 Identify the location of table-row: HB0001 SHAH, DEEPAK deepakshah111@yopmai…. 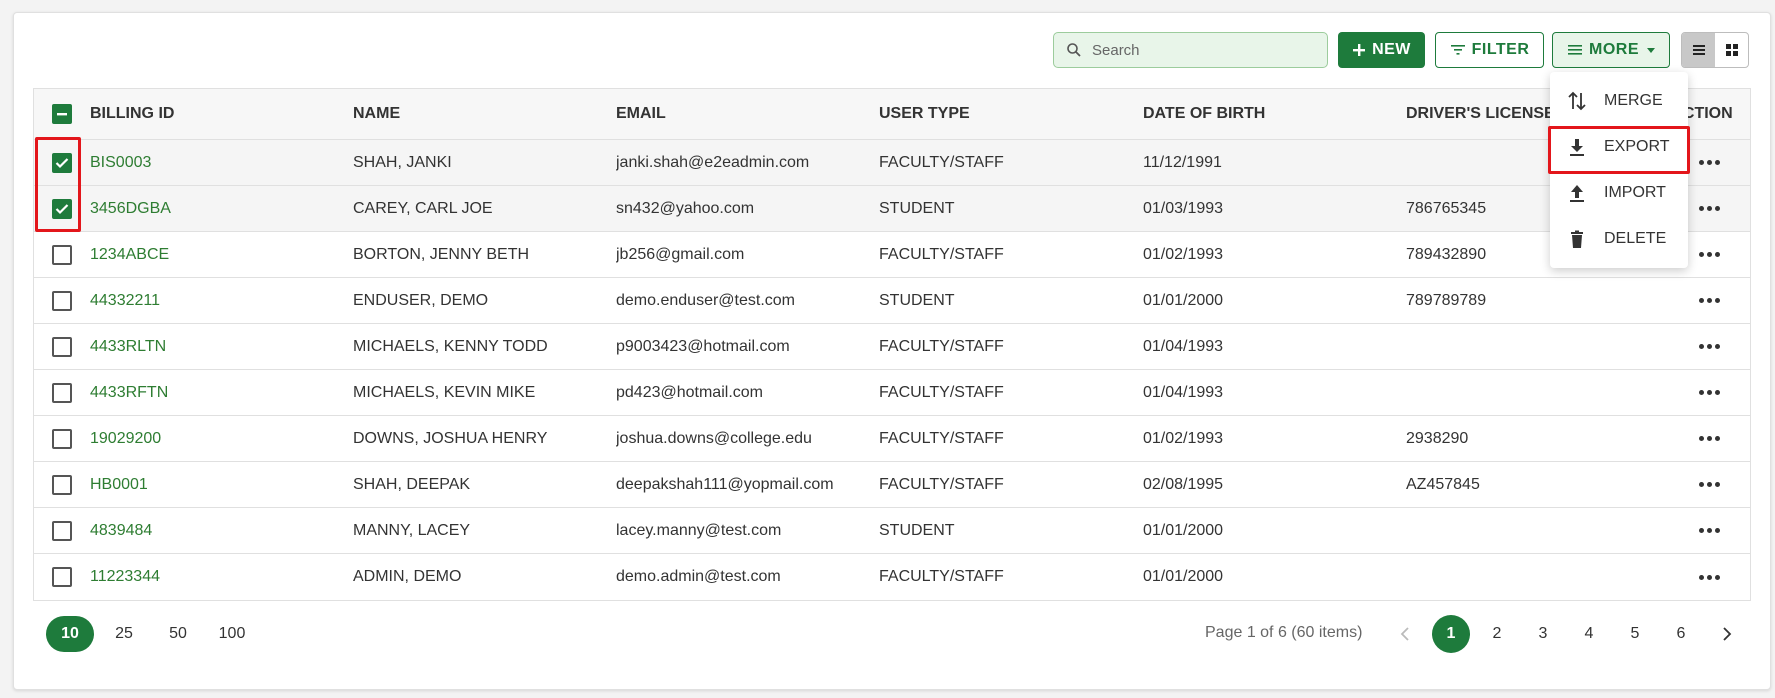
(892, 485).